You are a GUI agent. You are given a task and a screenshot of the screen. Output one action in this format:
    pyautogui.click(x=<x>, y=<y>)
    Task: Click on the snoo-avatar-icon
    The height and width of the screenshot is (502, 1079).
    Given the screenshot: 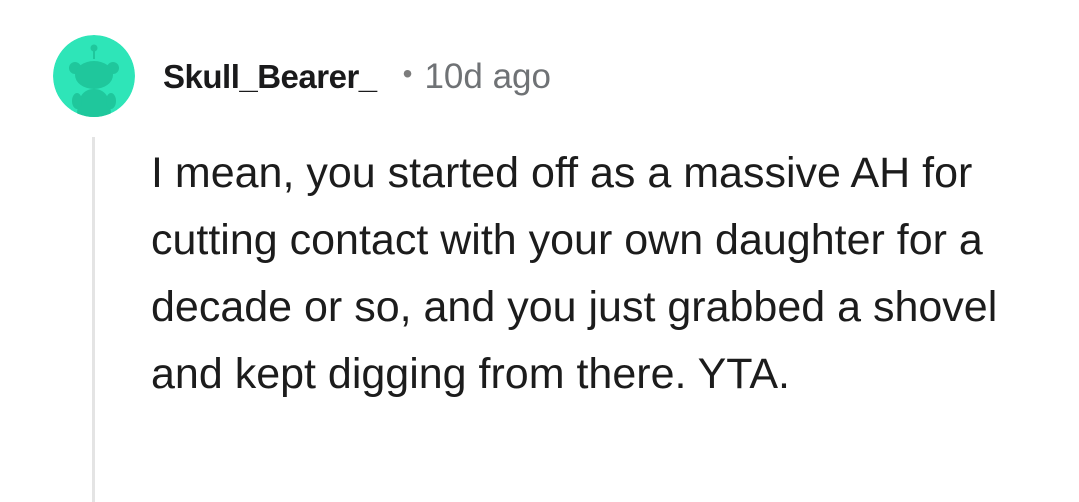 What is the action you would take?
    pyautogui.click(x=94, y=76)
    